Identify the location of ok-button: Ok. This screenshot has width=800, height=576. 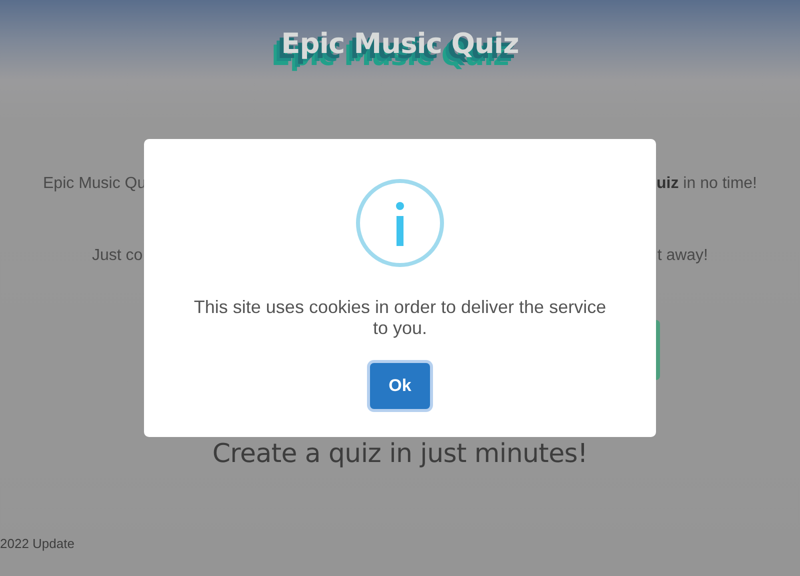
(400, 386).